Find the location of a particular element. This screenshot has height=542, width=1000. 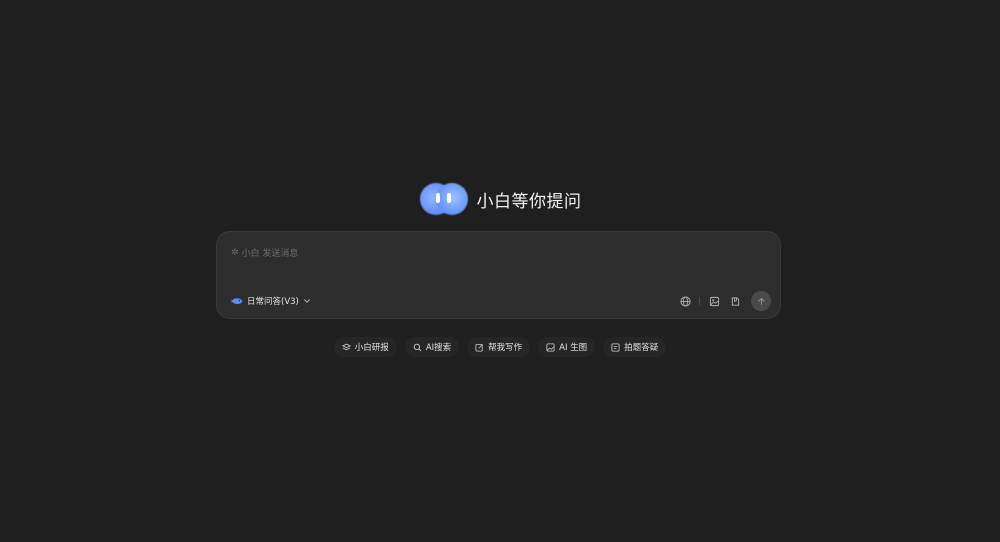

chip-photo-answer: 拍题答疑 is located at coordinates (635, 347).